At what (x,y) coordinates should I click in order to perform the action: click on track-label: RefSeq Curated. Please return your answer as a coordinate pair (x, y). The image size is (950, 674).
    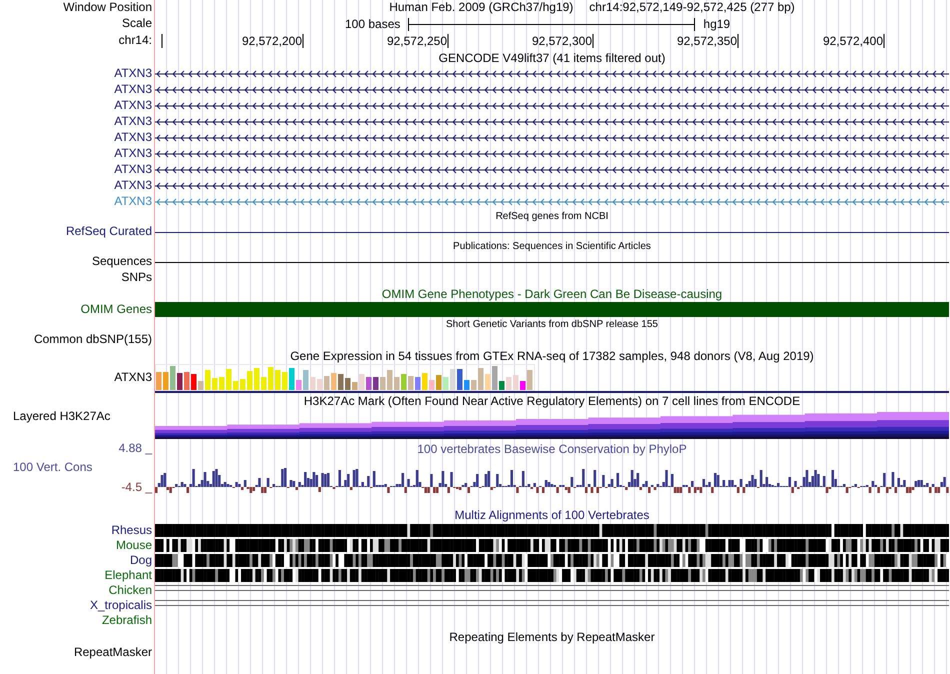
    Looking at the image, I should click on (109, 231).